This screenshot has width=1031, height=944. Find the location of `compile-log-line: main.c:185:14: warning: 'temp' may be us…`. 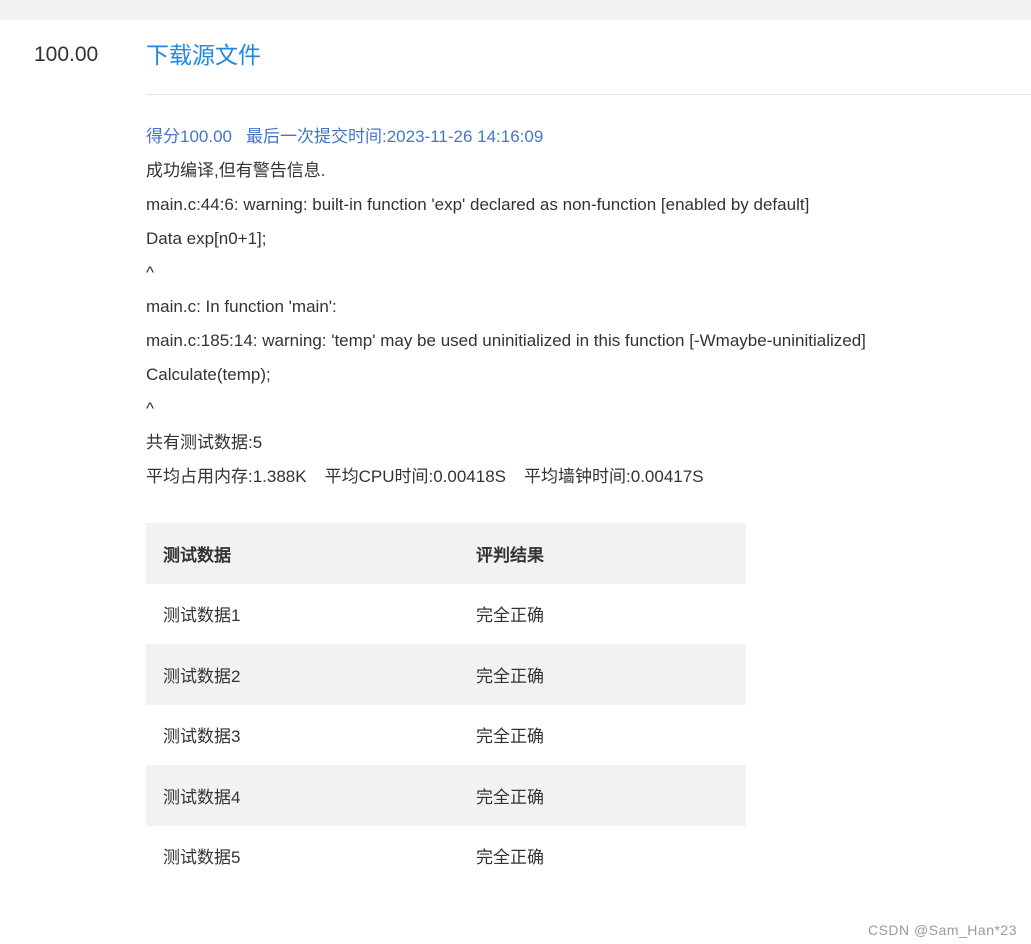

compile-log-line: main.c:185:14: warning: 'temp' may be us… is located at coordinates (506, 340).